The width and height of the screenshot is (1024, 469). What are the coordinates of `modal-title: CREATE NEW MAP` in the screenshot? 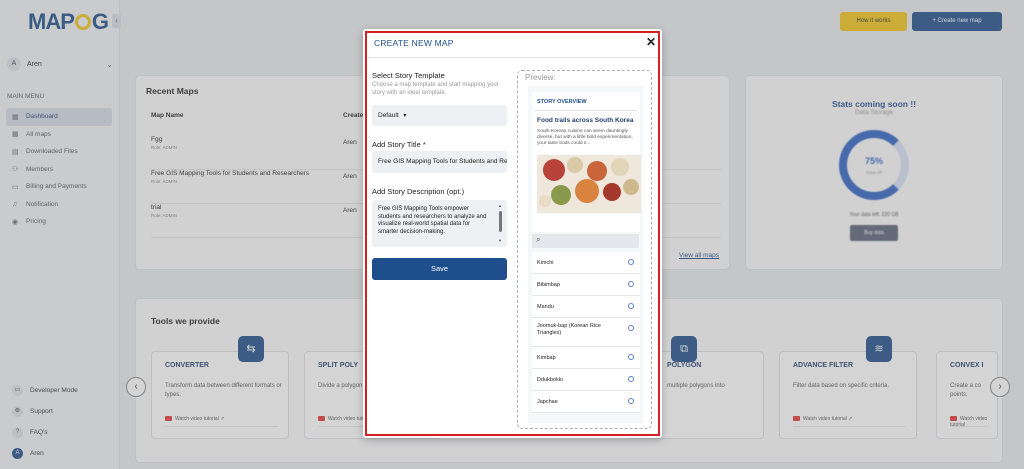 It's located at (414, 43).